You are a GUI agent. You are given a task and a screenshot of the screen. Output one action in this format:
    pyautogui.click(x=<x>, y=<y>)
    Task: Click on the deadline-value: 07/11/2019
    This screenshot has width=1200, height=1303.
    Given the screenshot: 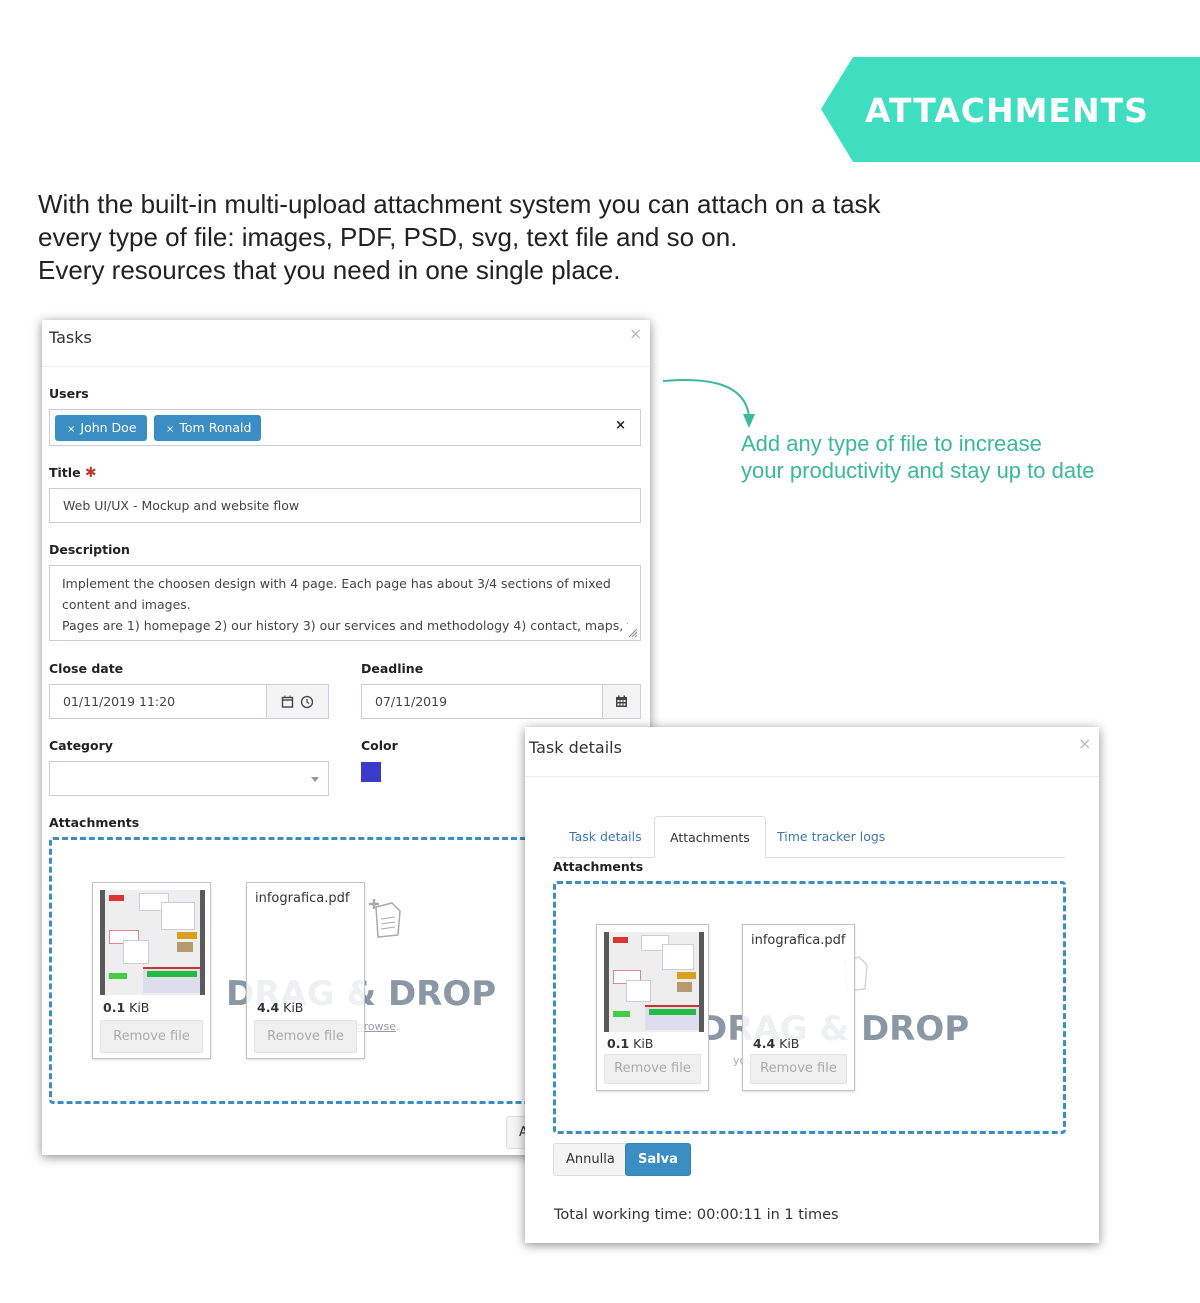 What is the action you would take?
    pyautogui.click(x=411, y=701)
    